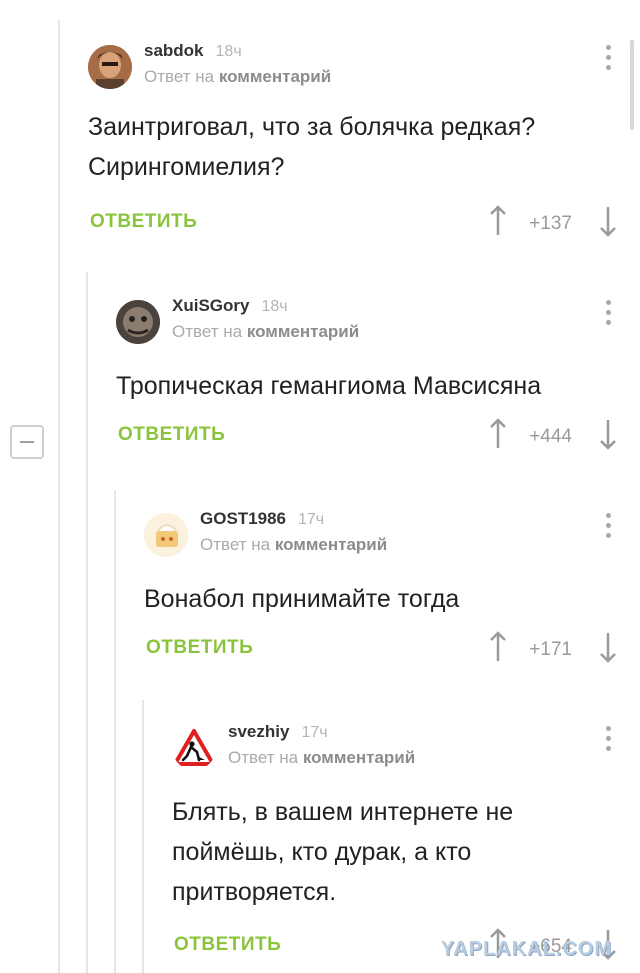 This screenshot has height=973, width=640. Describe the element at coordinates (550, 436) in the screenshot. I see `comment-score: +444` at that location.